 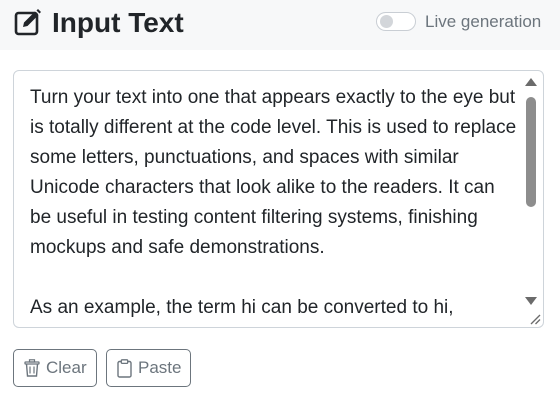 What do you see at coordinates (531, 82) in the screenshot?
I see `scroll-up-arrow-icon` at bounding box center [531, 82].